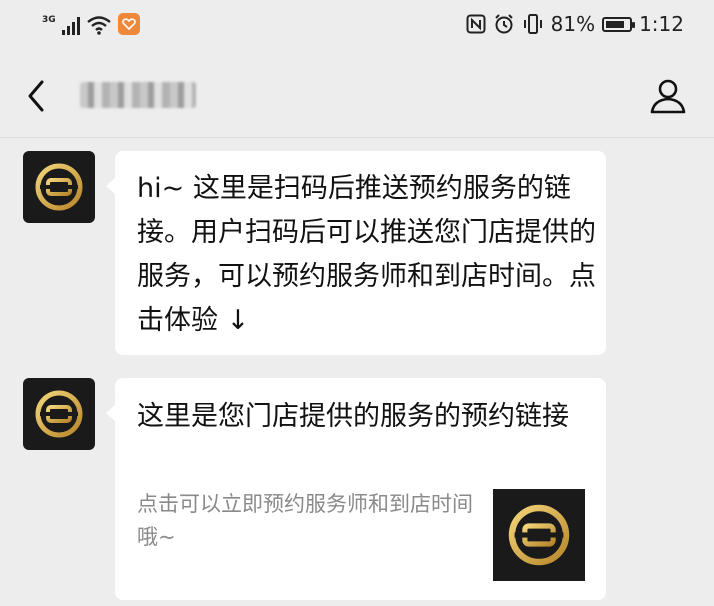 The image size is (714, 606). Describe the element at coordinates (357, 26) in the screenshot. I see `status-bar: 3G 81% 1:12` at that location.